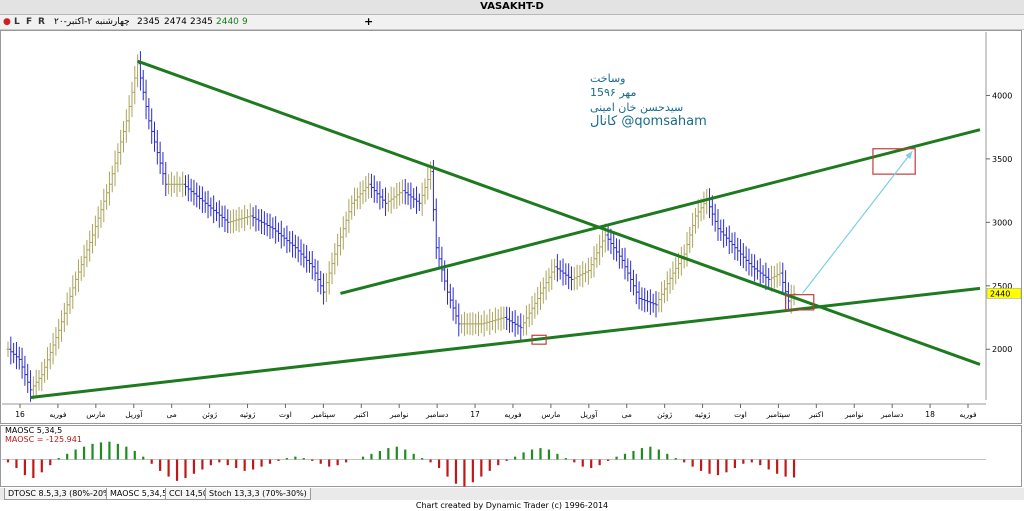  What do you see at coordinates (1000, 293) in the screenshot?
I see `current-price-label: 2440` at bounding box center [1000, 293].